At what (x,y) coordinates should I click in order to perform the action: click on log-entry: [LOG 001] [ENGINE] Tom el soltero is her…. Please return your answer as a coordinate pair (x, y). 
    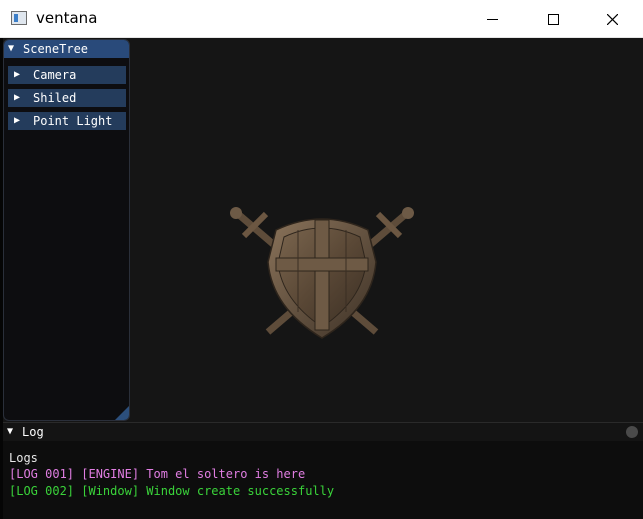
    Looking at the image, I should click on (157, 474).